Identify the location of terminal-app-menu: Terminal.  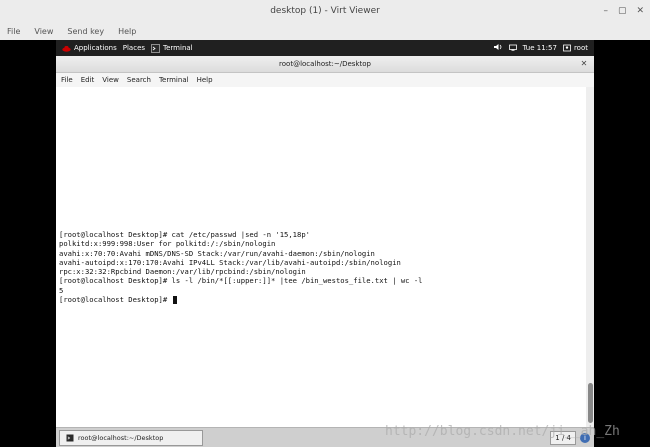
(172, 48).